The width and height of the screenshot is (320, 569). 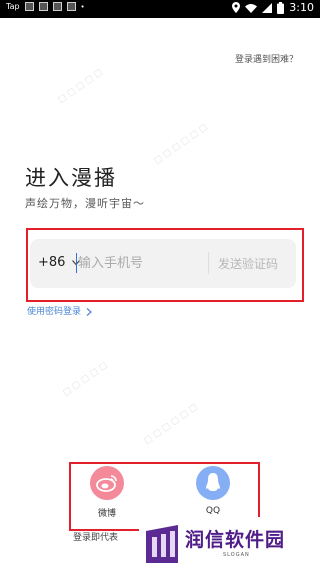 What do you see at coordinates (107, 483) in the screenshot?
I see `weibo-icon` at bounding box center [107, 483].